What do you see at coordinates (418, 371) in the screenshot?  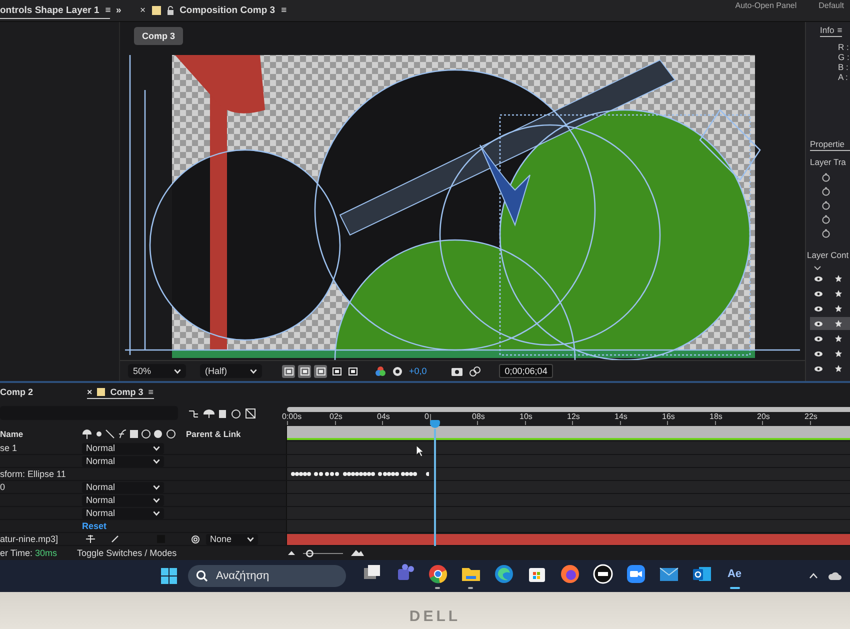 I see `exposure-value: +0,0` at bounding box center [418, 371].